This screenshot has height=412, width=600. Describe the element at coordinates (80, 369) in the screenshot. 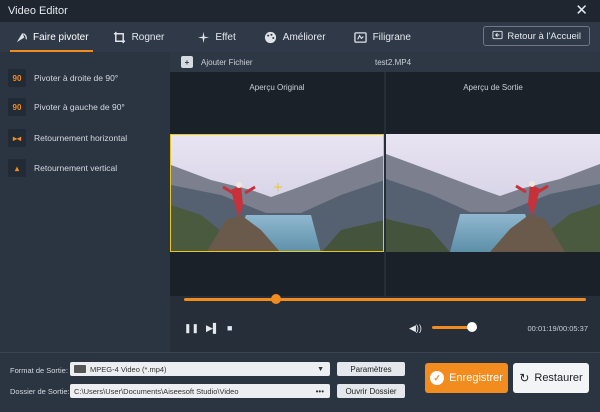

I see `mp4-format-icon` at that location.